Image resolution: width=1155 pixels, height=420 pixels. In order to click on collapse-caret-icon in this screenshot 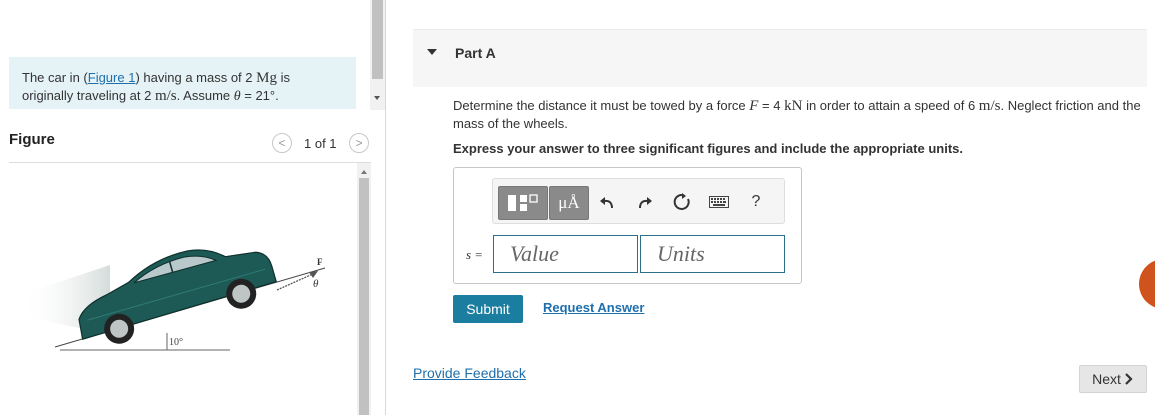, I will do `click(432, 52)`.